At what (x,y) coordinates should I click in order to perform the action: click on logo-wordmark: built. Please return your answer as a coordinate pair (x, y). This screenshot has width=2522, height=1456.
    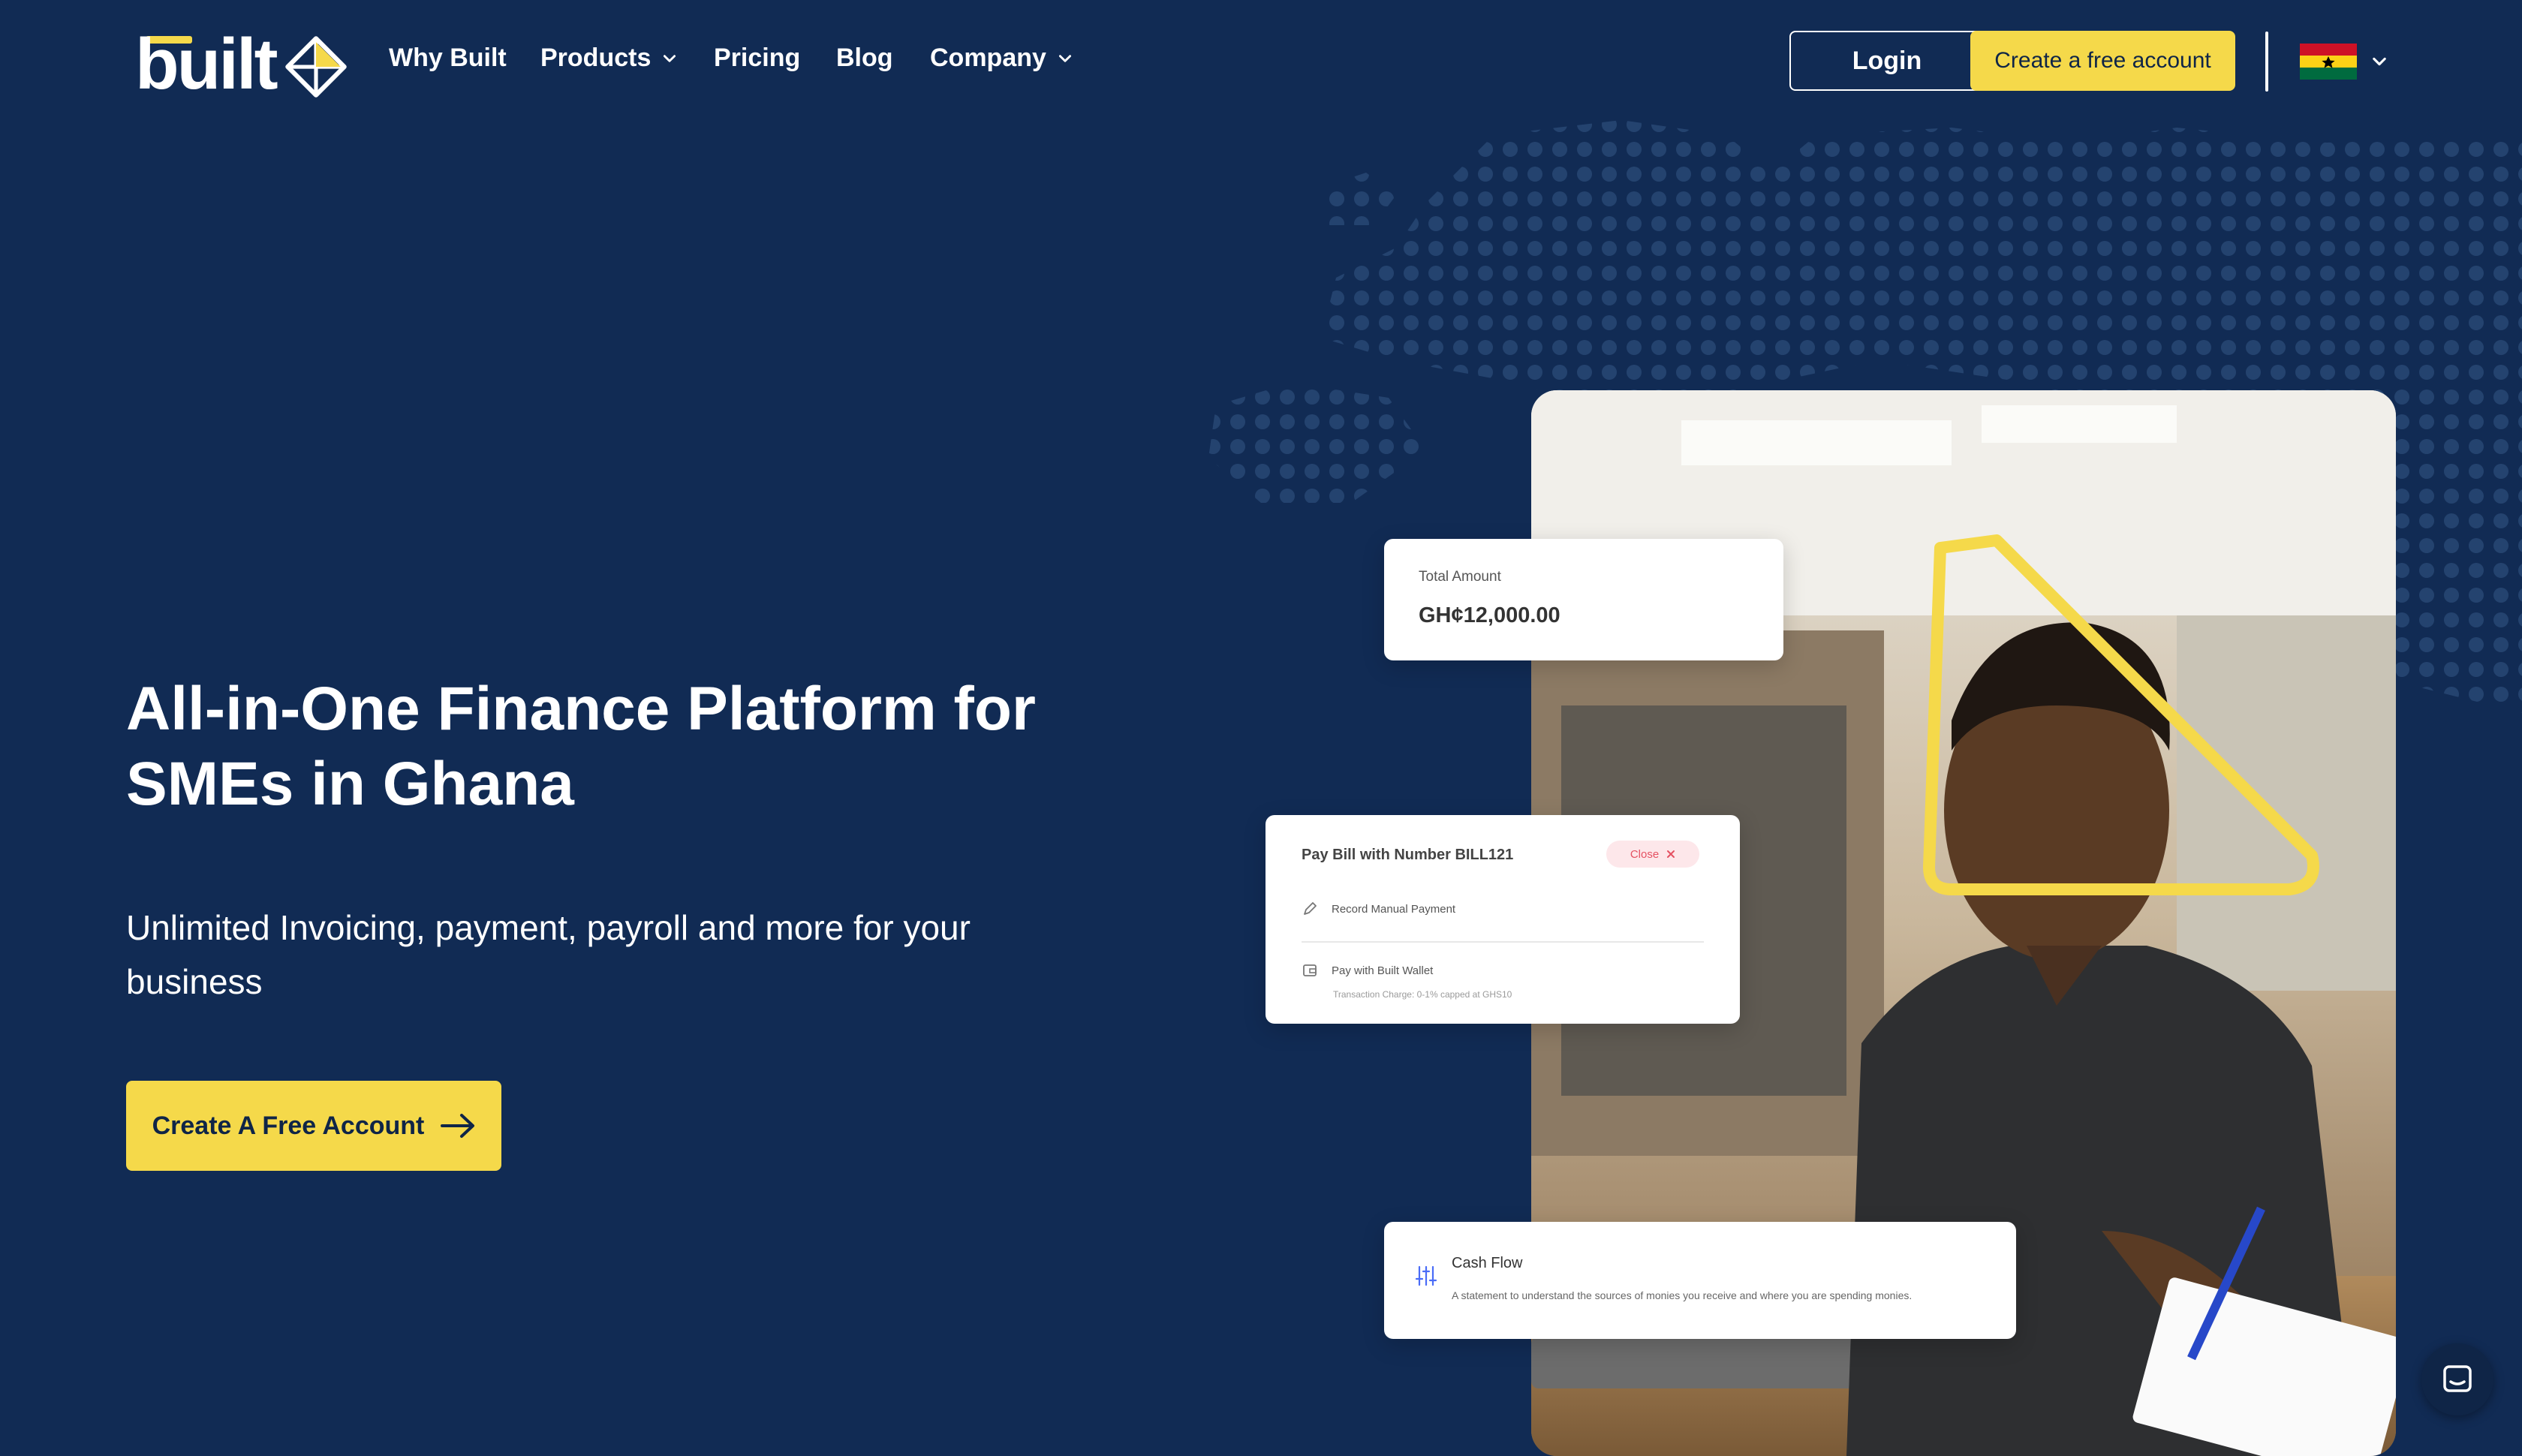
    Looking at the image, I should click on (206, 64).